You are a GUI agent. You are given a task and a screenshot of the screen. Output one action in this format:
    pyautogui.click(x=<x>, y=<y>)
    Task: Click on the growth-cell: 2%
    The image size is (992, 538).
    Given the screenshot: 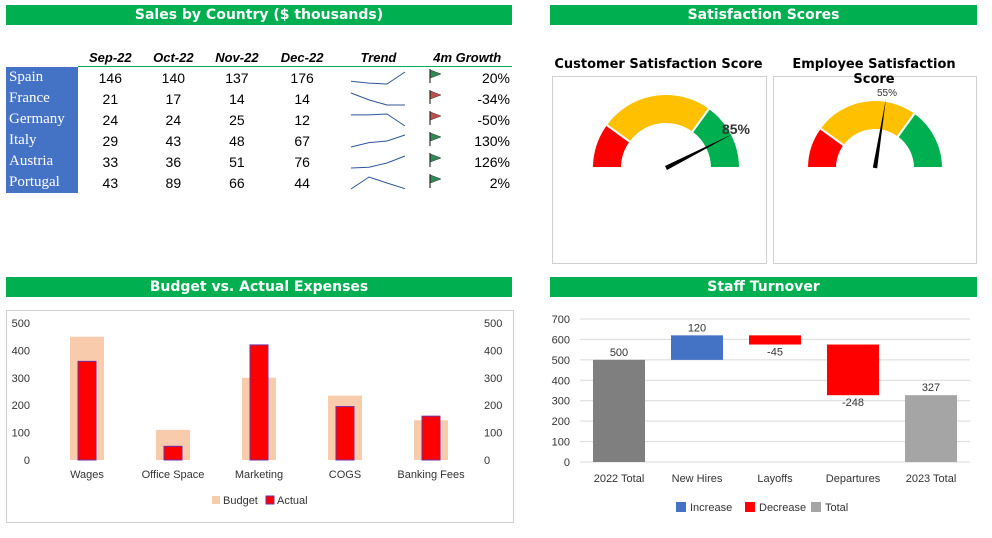 What is the action you would take?
    pyautogui.click(x=499, y=182)
    